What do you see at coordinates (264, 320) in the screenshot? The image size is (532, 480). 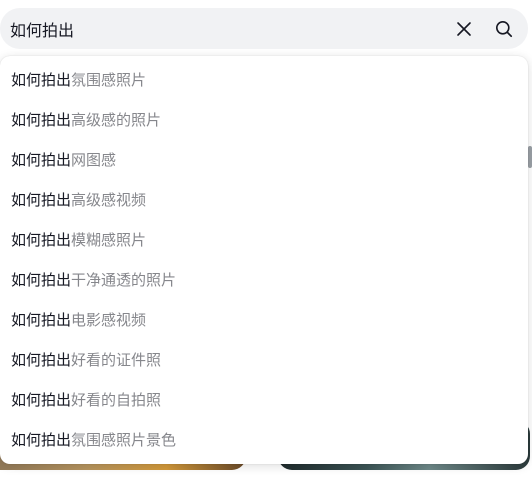 I see `suggestion-item: 如何拍出电影感视频` at bounding box center [264, 320].